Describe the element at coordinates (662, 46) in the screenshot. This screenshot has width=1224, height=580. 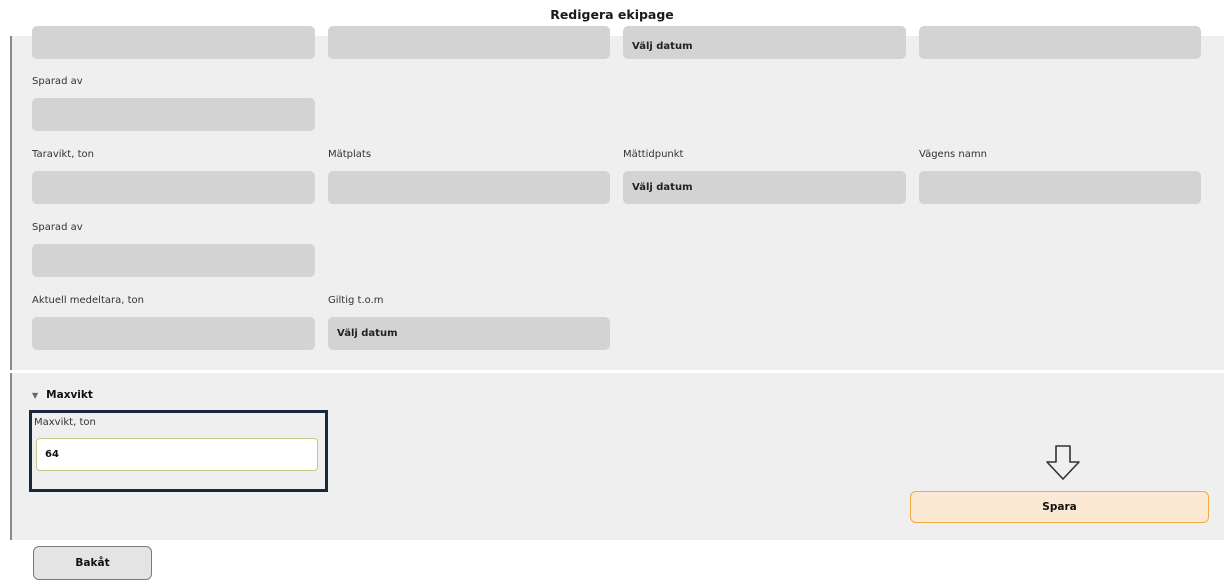
I see `previous-date-placeholder: Välj datum` at that location.